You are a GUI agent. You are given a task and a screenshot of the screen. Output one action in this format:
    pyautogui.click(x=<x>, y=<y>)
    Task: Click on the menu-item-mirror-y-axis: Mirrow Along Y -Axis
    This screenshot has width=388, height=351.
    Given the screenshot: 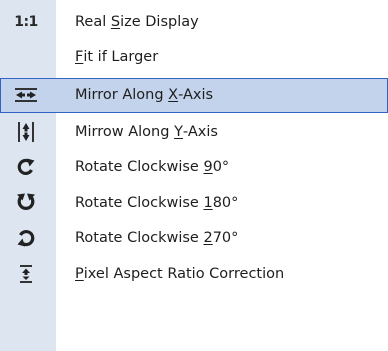 What is the action you would take?
    pyautogui.click(x=194, y=131)
    